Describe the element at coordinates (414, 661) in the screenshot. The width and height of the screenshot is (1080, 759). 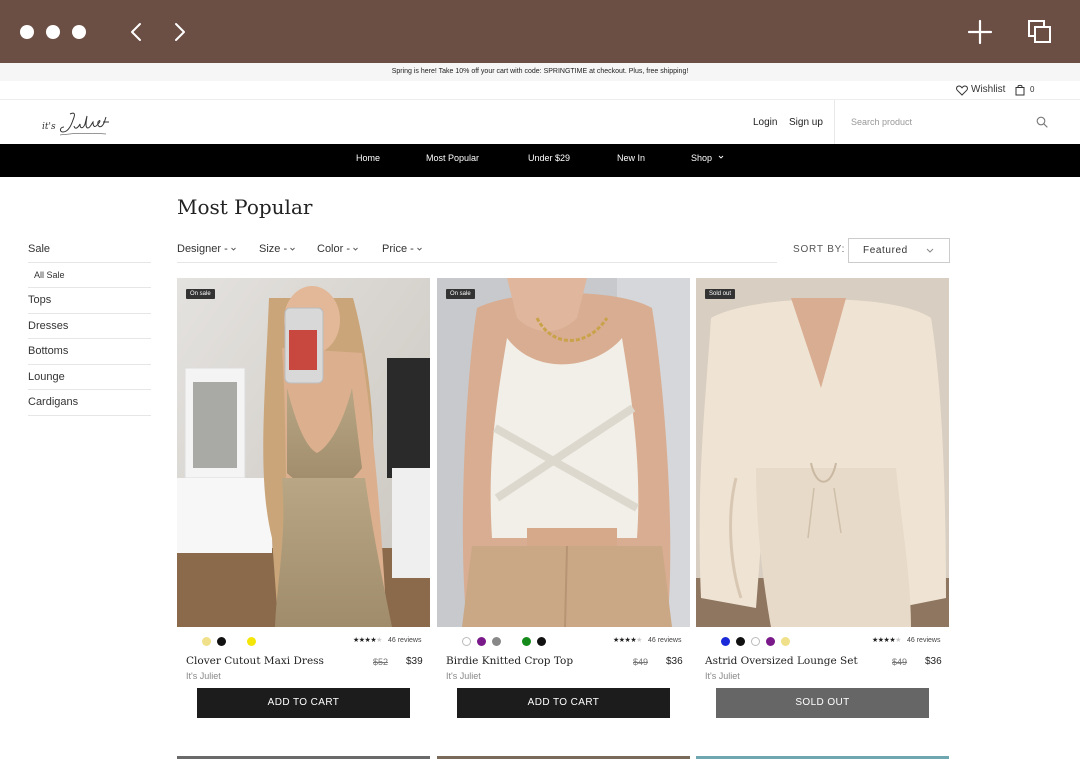
I see `sale-price: $39` at that location.